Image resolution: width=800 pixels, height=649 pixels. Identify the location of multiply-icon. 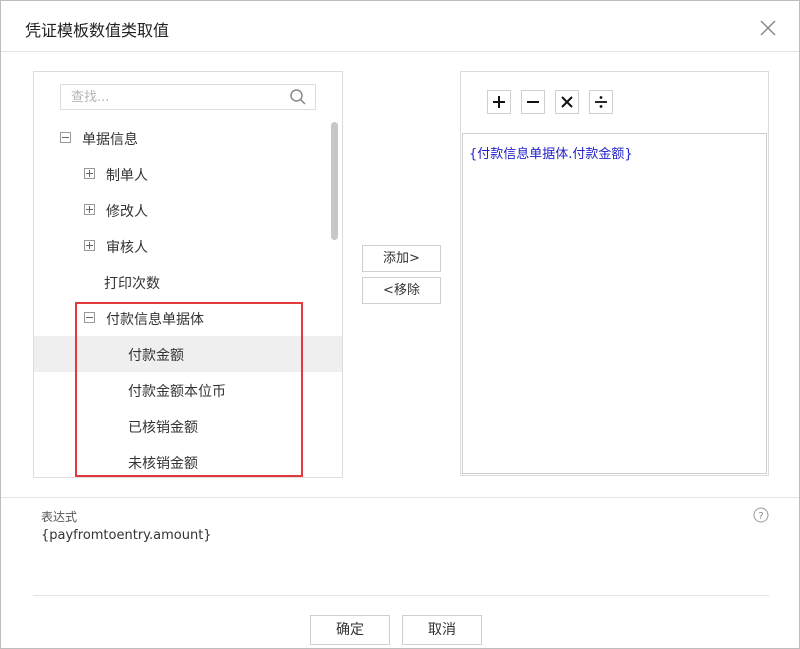
(567, 102).